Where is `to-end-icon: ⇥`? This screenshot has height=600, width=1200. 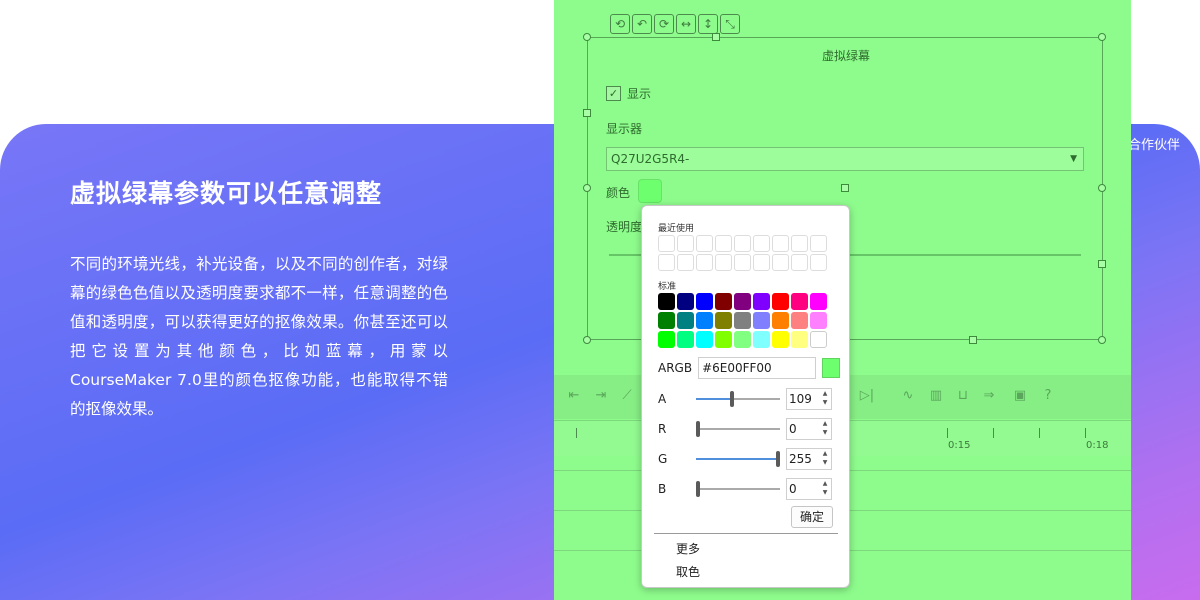
to-end-icon: ⇥ is located at coordinates (601, 396).